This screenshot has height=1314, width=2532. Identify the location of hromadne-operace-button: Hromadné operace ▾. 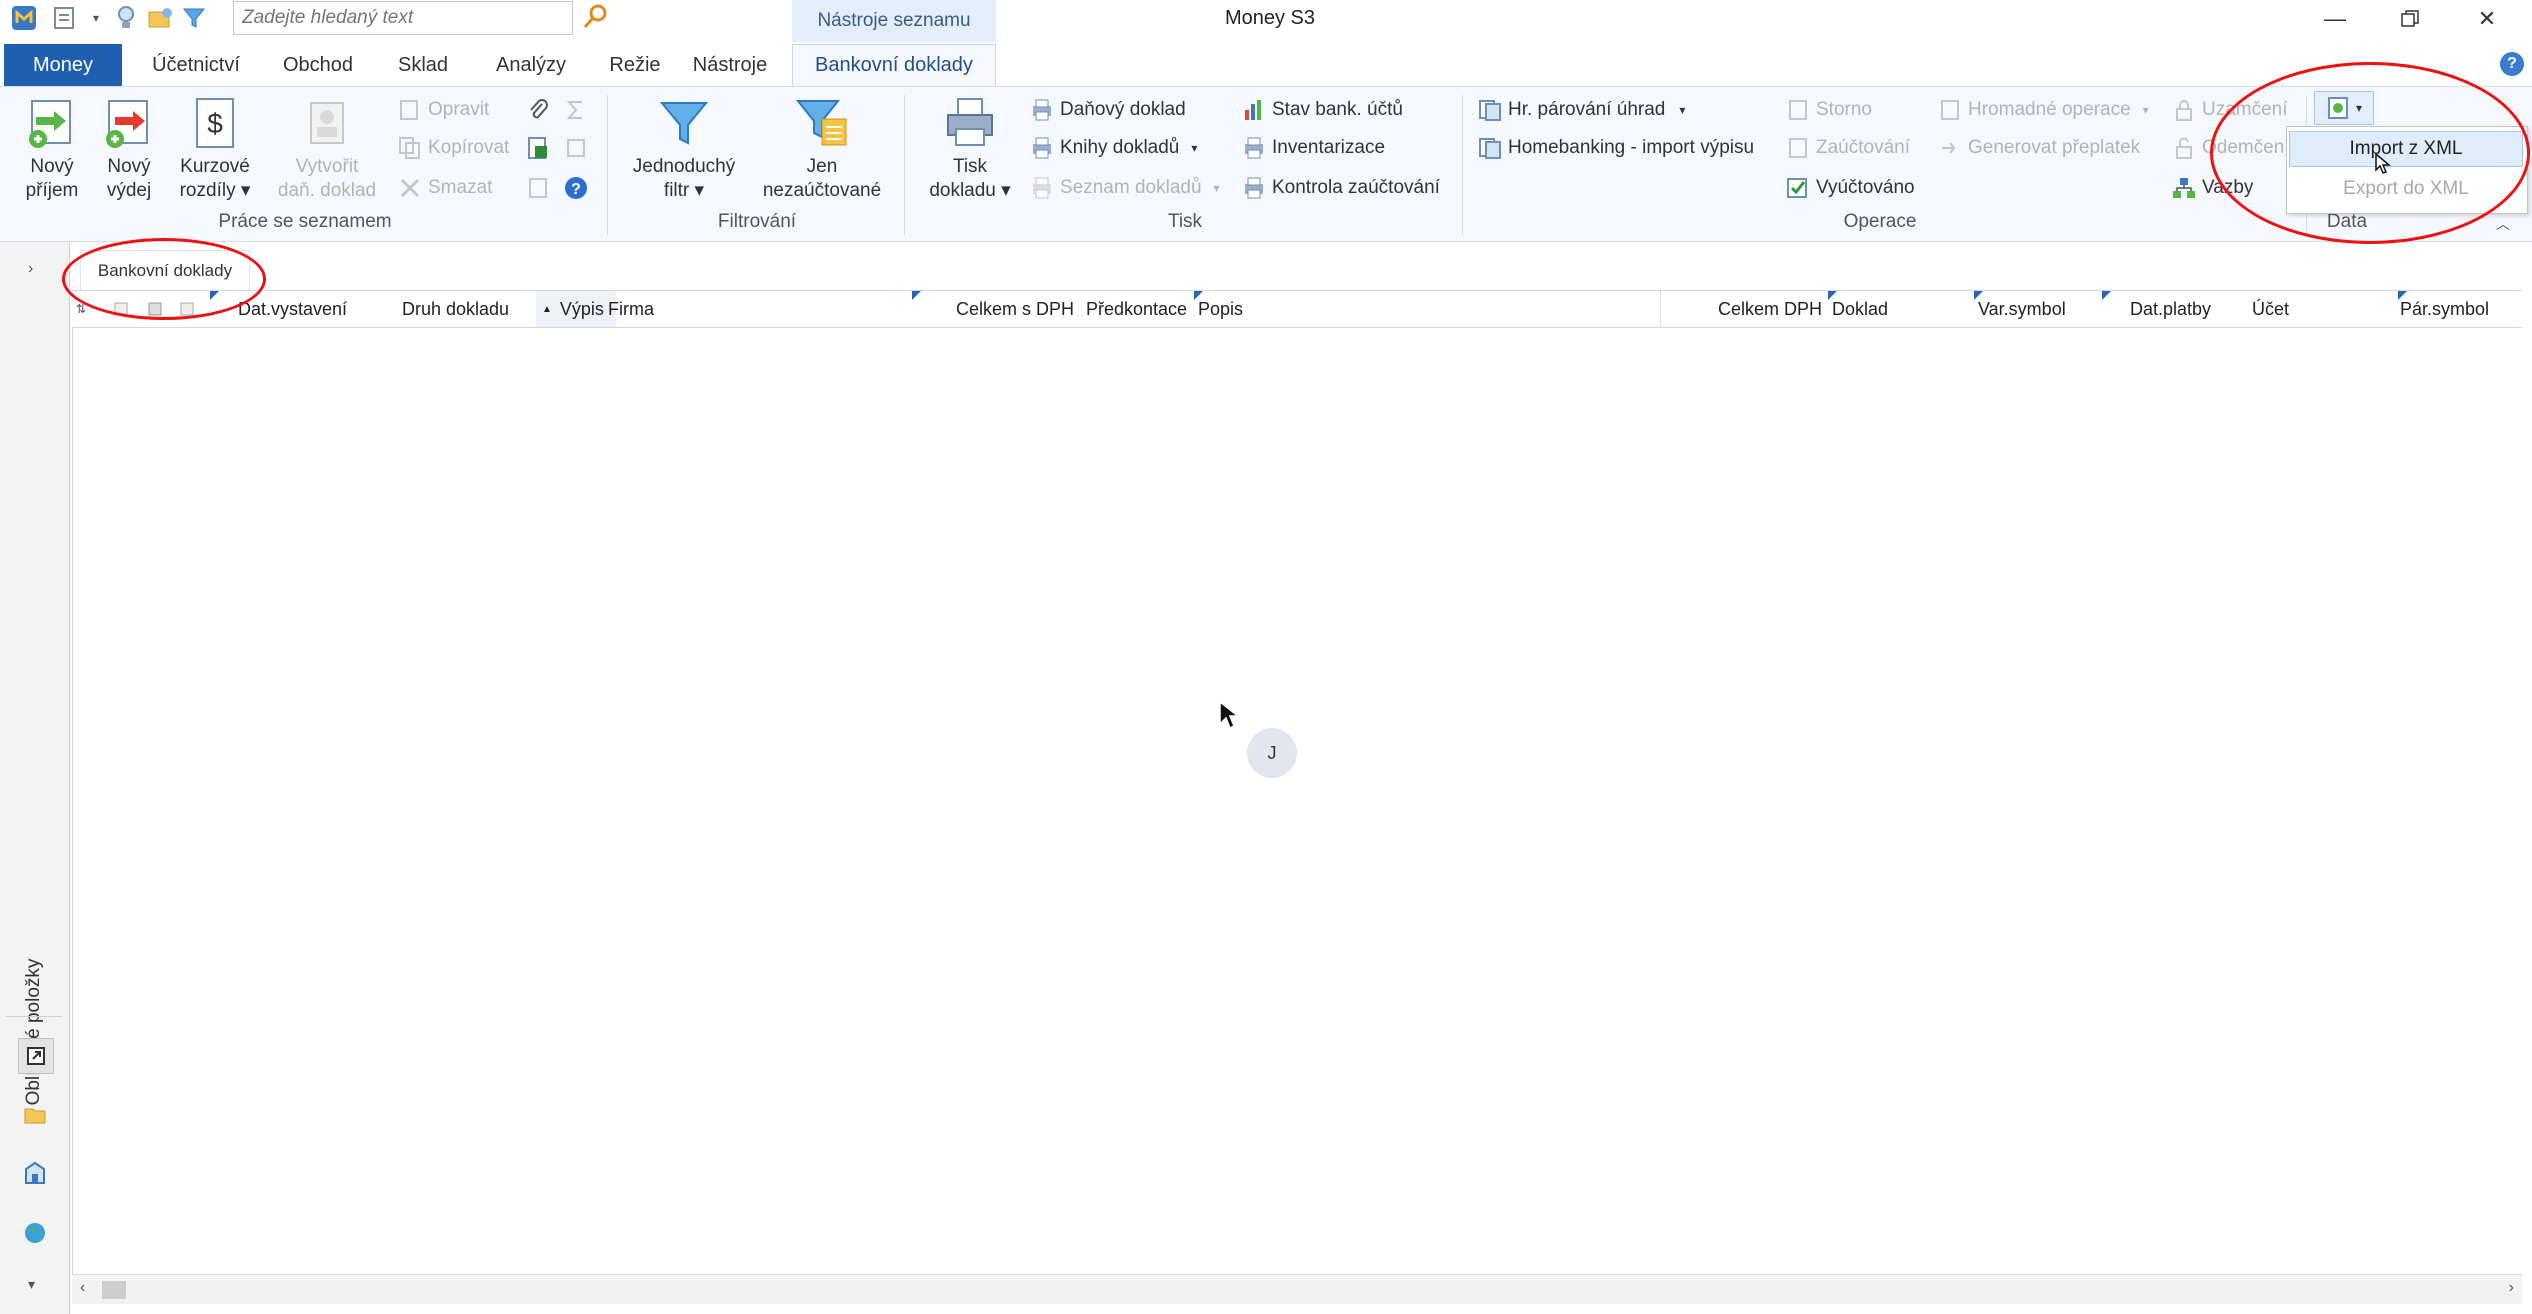
(2043, 110).